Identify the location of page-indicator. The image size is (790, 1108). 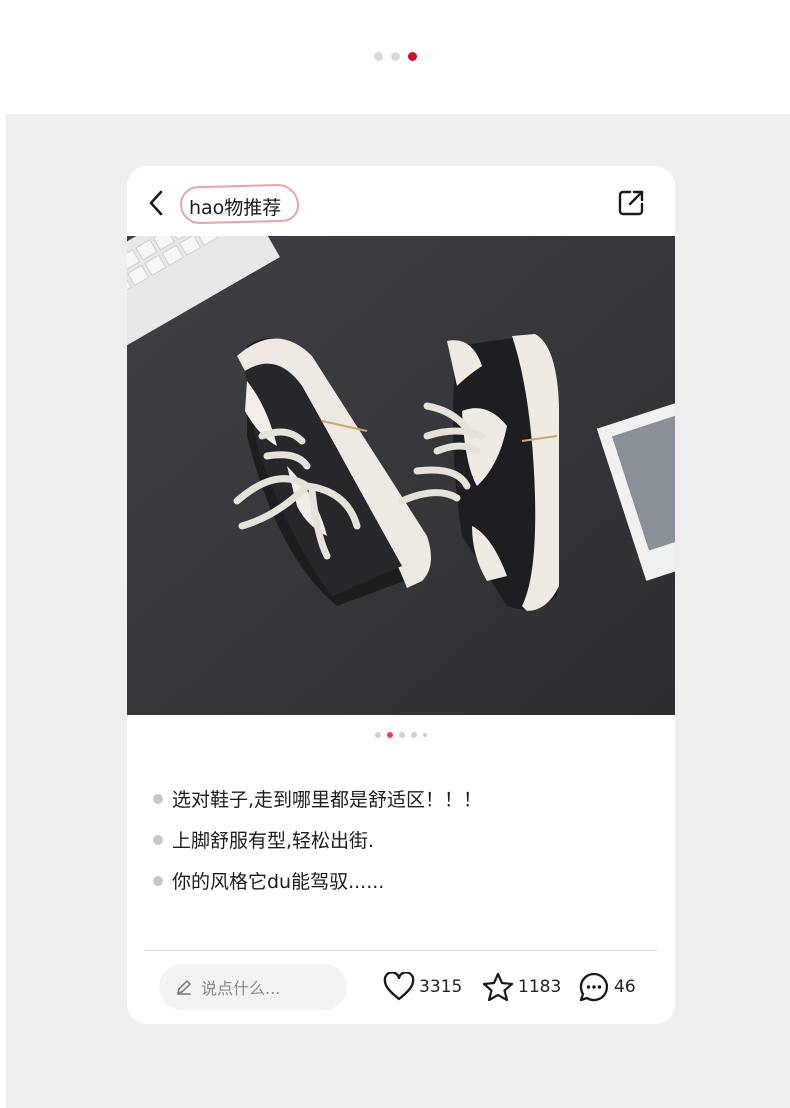
(395, 56).